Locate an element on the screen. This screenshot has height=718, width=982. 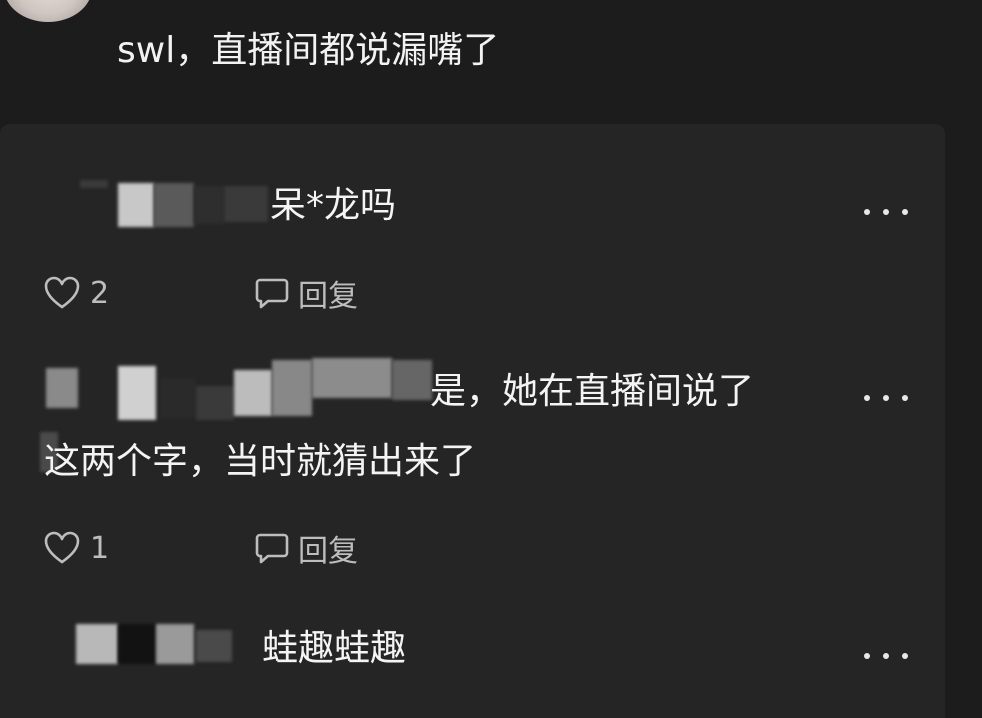
reply-actions: 1 回复 is located at coordinates (244, 548).